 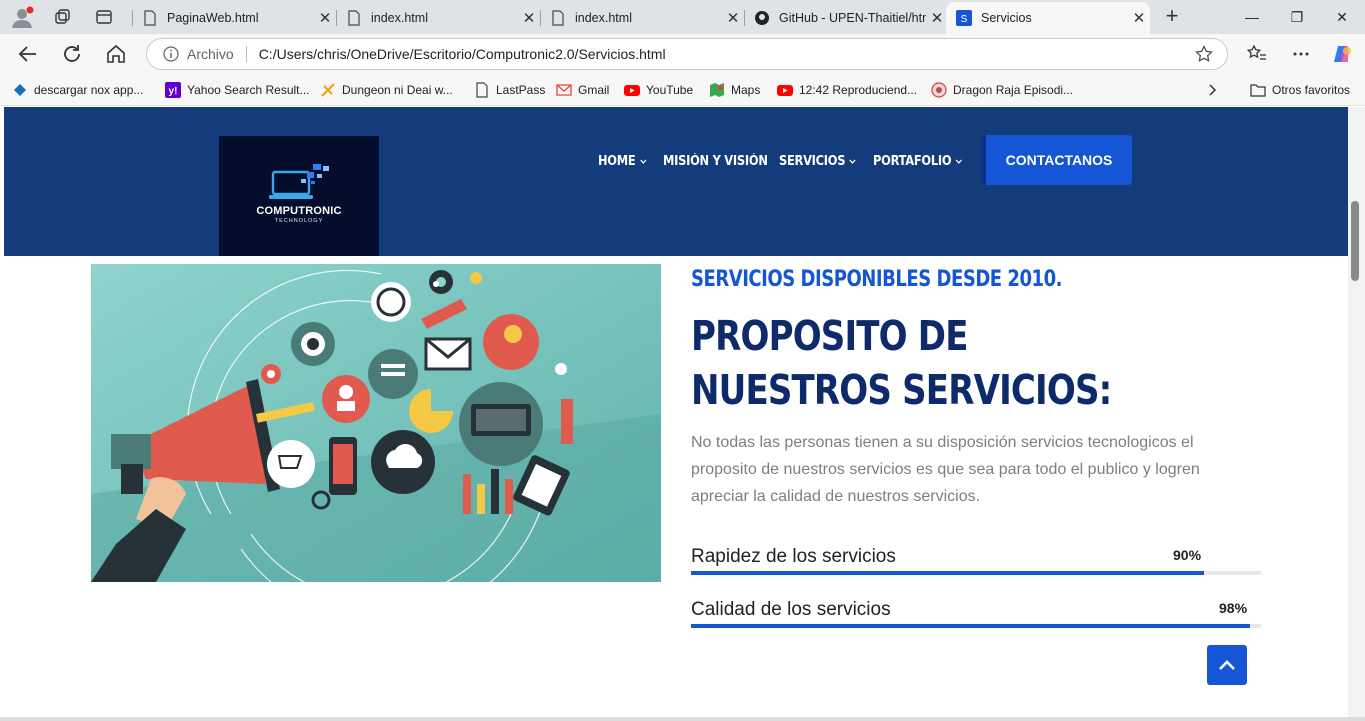 What do you see at coordinates (28, 54) in the screenshot?
I see `back-arrow-icon` at bounding box center [28, 54].